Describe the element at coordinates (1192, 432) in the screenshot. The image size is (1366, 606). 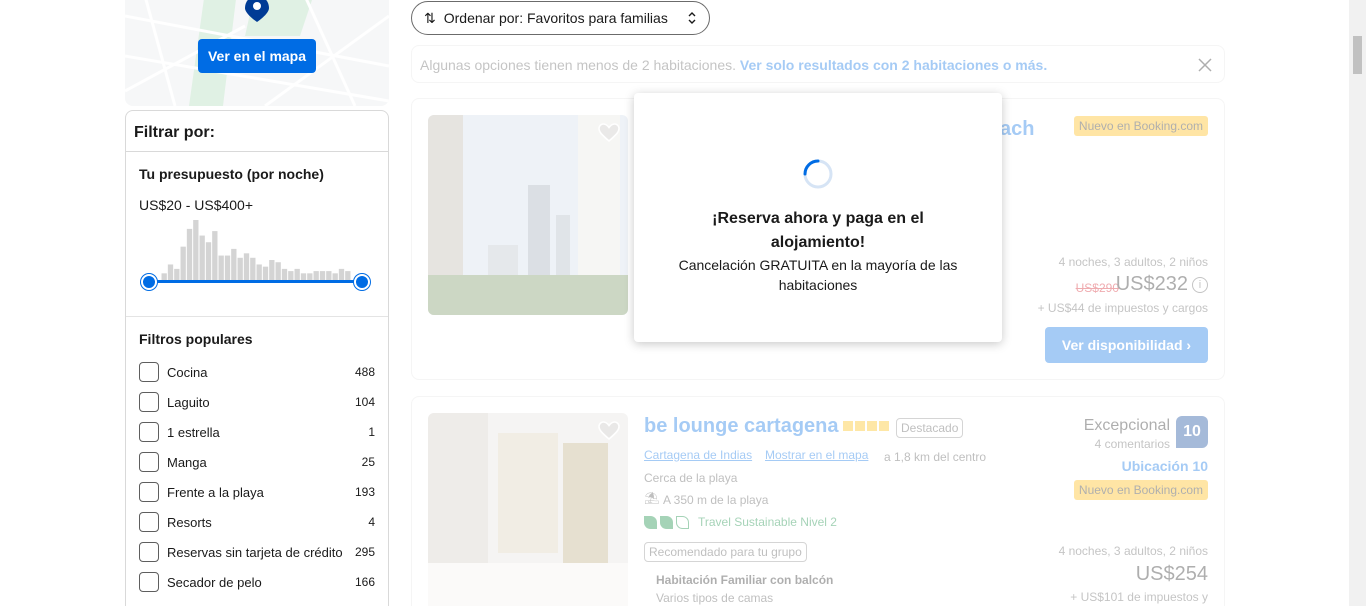
I see `review-score: 10` at that location.